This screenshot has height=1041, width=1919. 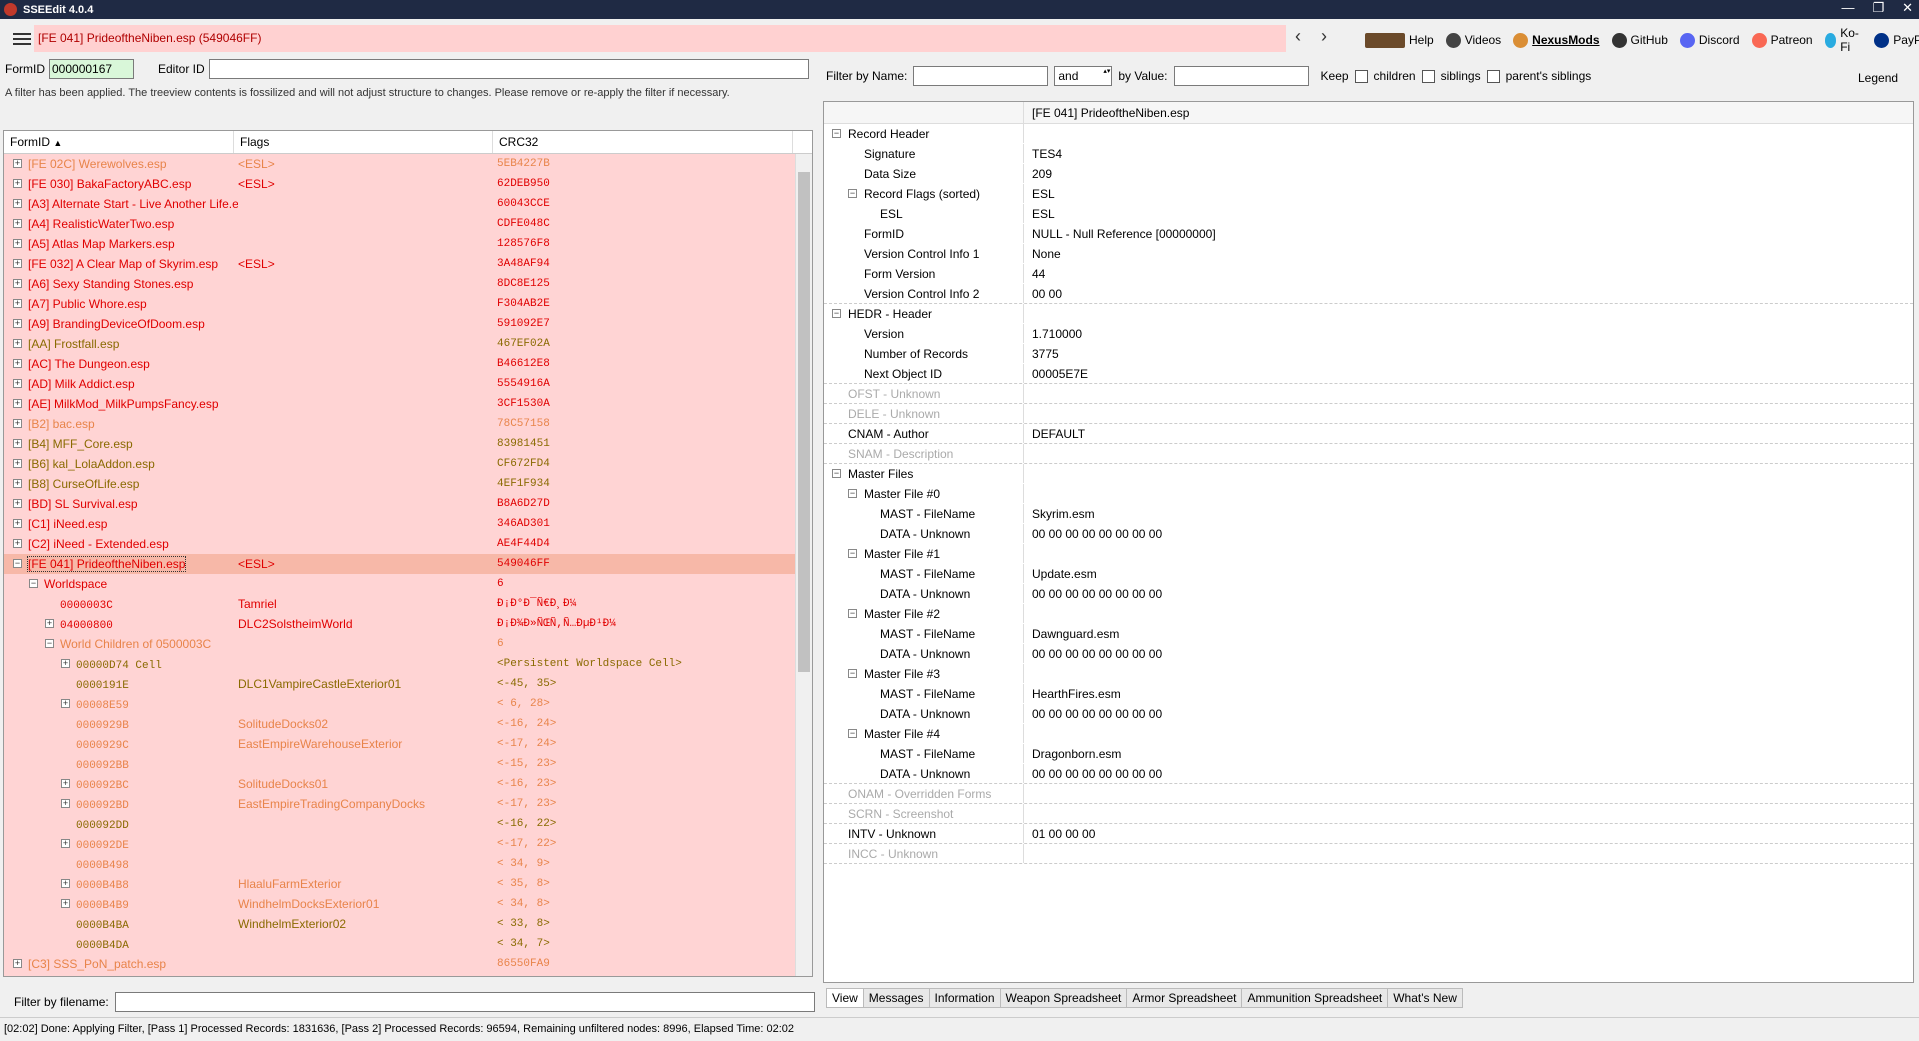 I want to click on grid-row: MAST - FileName Dragonborn.esm, so click(x=1368, y=754).